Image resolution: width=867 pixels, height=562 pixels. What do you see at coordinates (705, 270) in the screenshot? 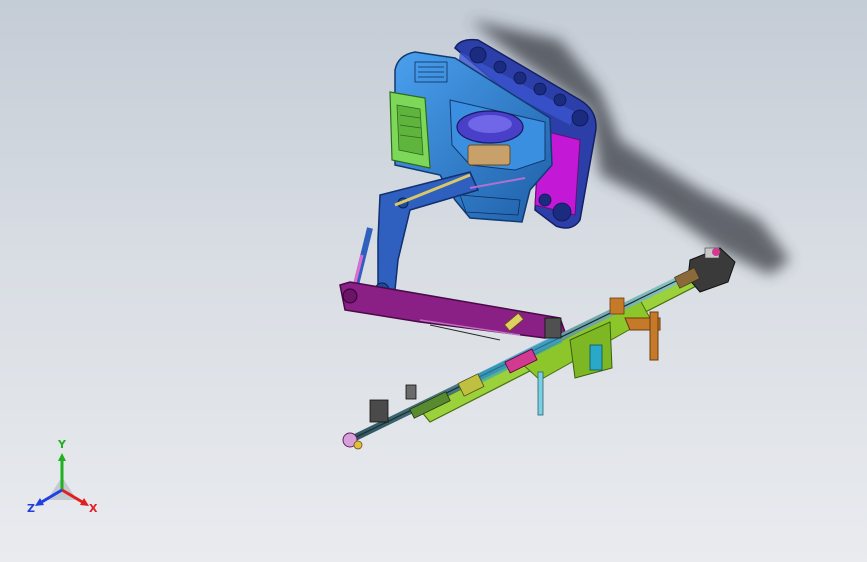
I see `drill-head` at bounding box center [705, 270].